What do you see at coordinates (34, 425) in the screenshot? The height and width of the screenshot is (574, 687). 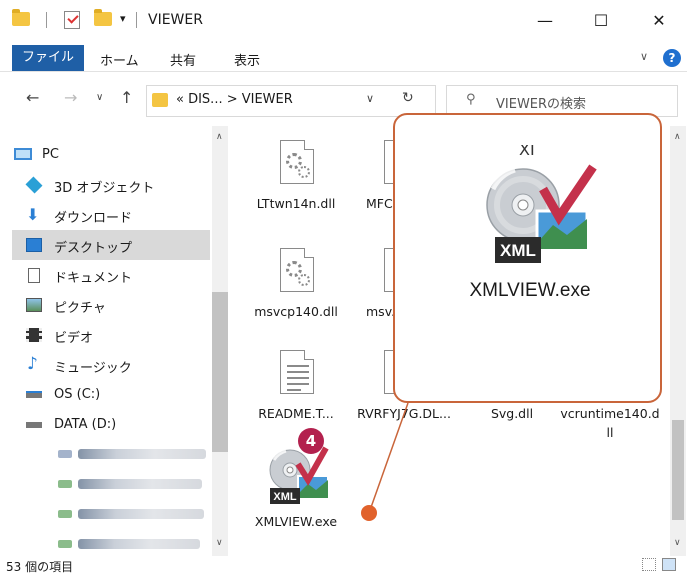 I see `drive-d-icon` at bounding box center [34, 425].